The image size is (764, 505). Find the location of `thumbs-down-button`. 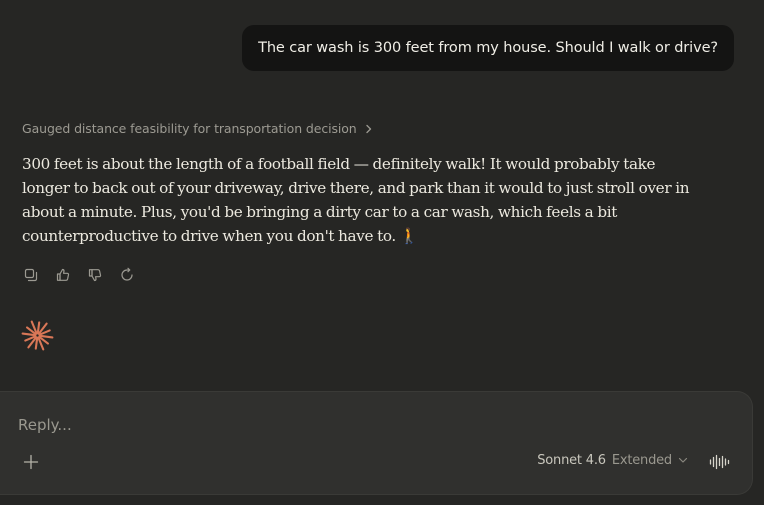

thumbs-down-button is located at coordinates (95, 275).